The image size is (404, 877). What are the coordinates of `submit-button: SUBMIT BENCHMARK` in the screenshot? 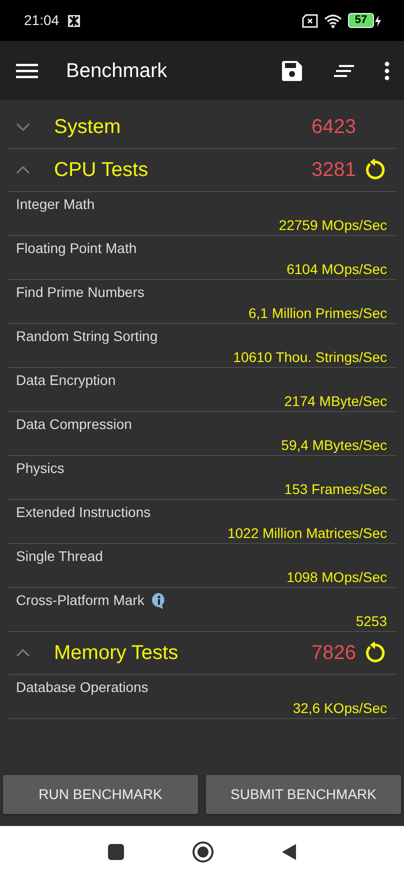 It's located at (303, 794).